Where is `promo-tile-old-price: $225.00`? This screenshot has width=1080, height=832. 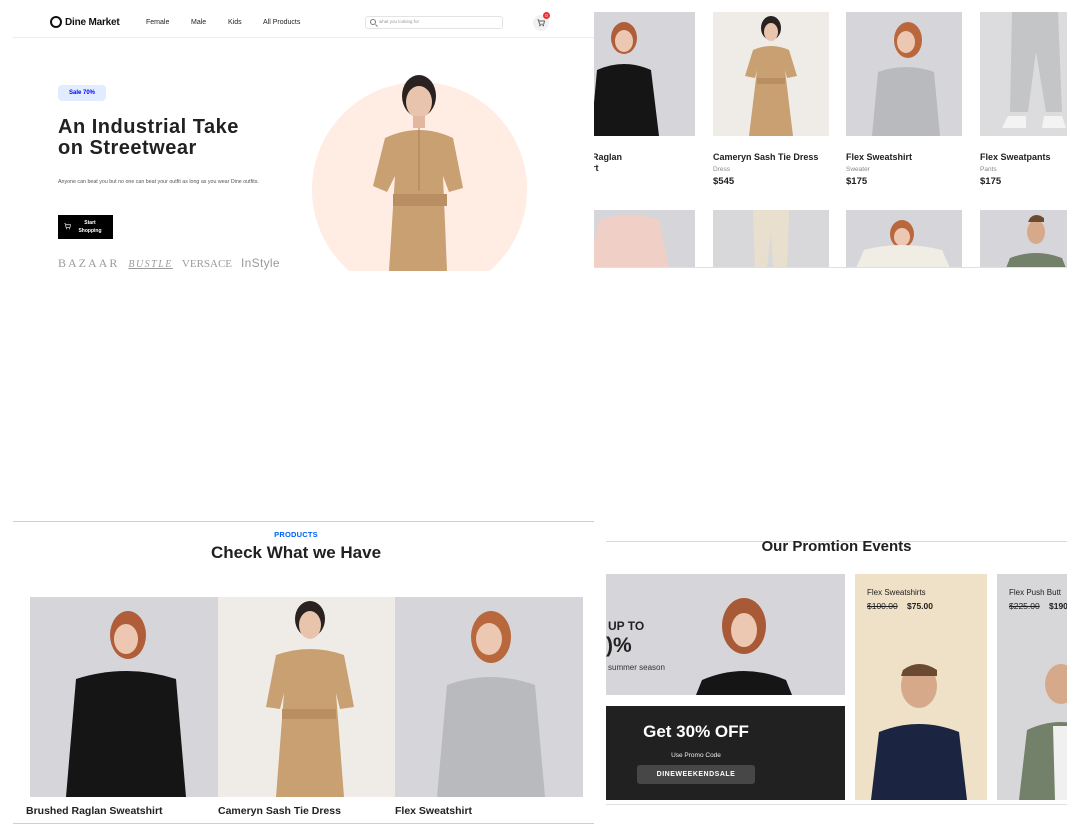 promo-tile-old-price: $225.00 is located at coordinates (1024, 606).